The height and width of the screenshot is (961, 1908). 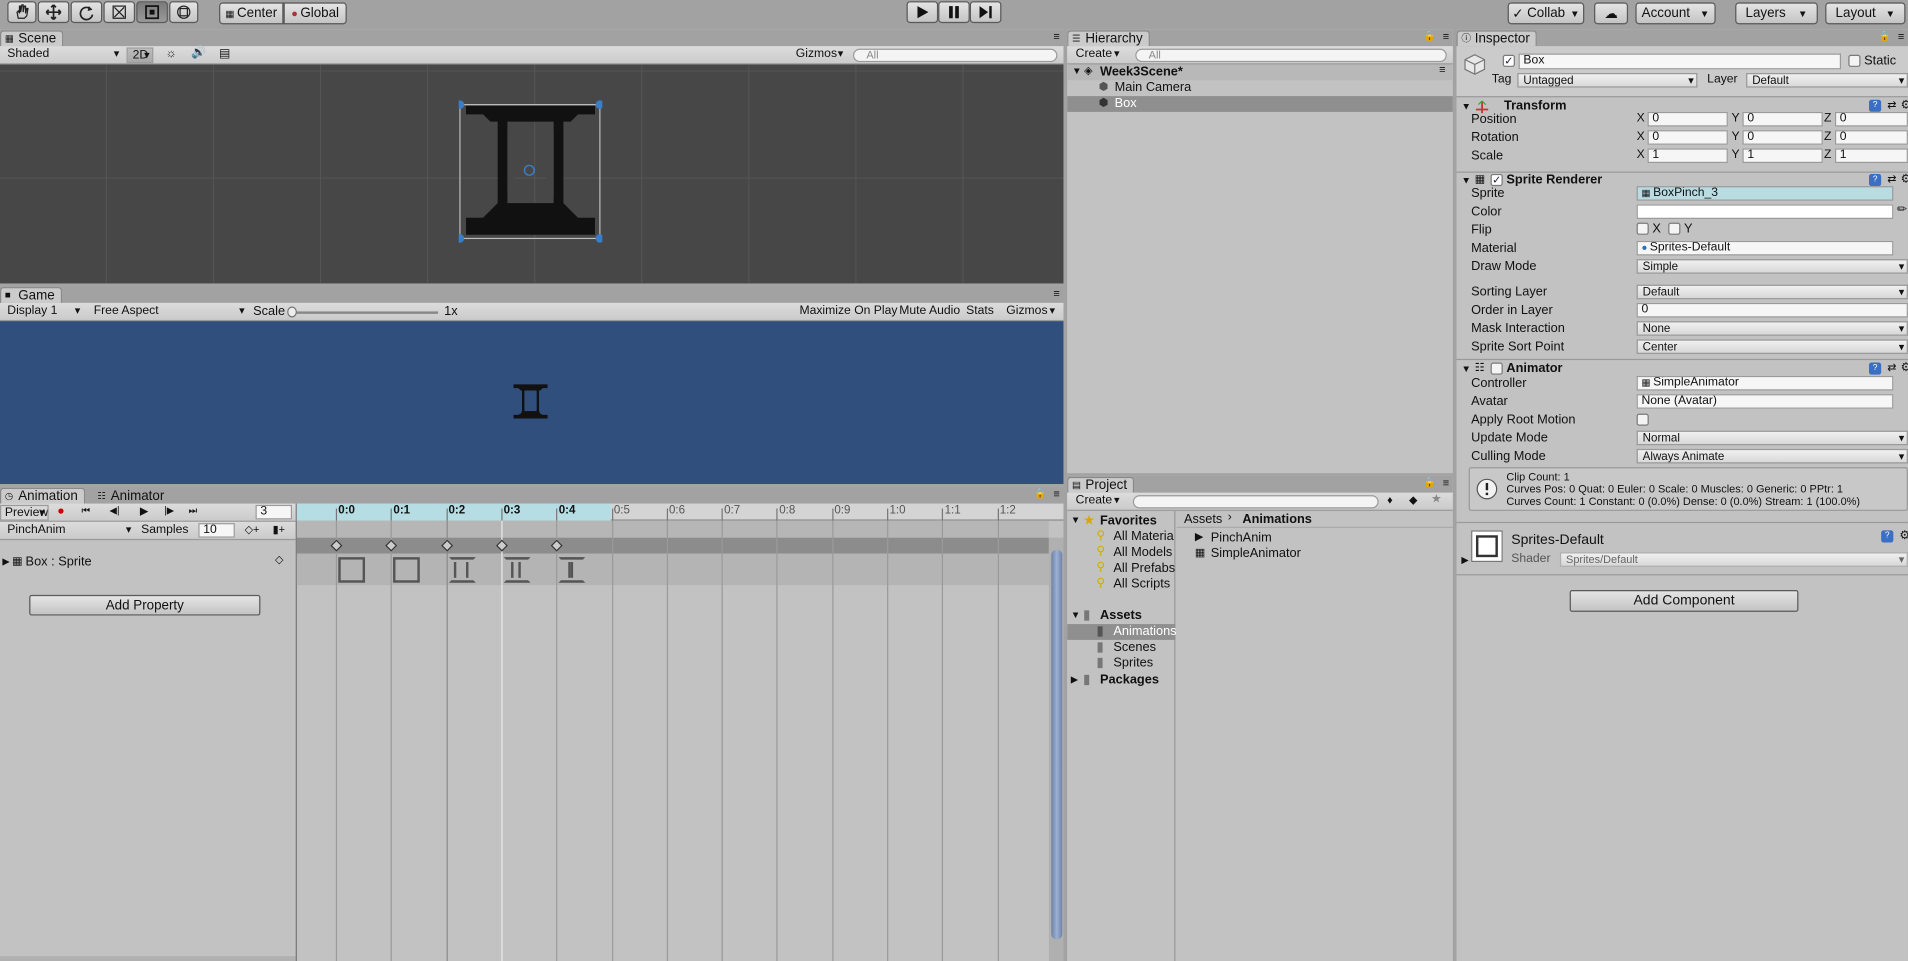 What do you see at coordinates (1772, 292) in the screenshot?
I see `sorting-layer-dropdown: Default` at bounding box center [1772, 292].